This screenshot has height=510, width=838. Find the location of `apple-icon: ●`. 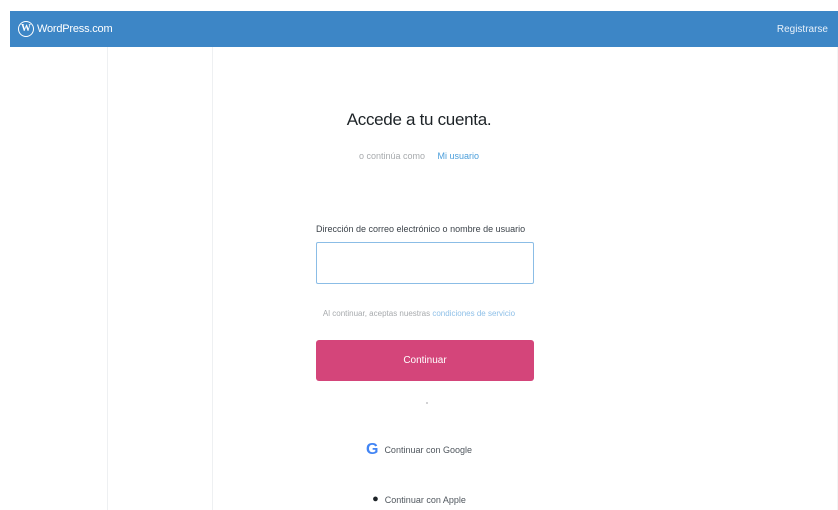

apple-icon: ● is located at coordinates (375, 499).